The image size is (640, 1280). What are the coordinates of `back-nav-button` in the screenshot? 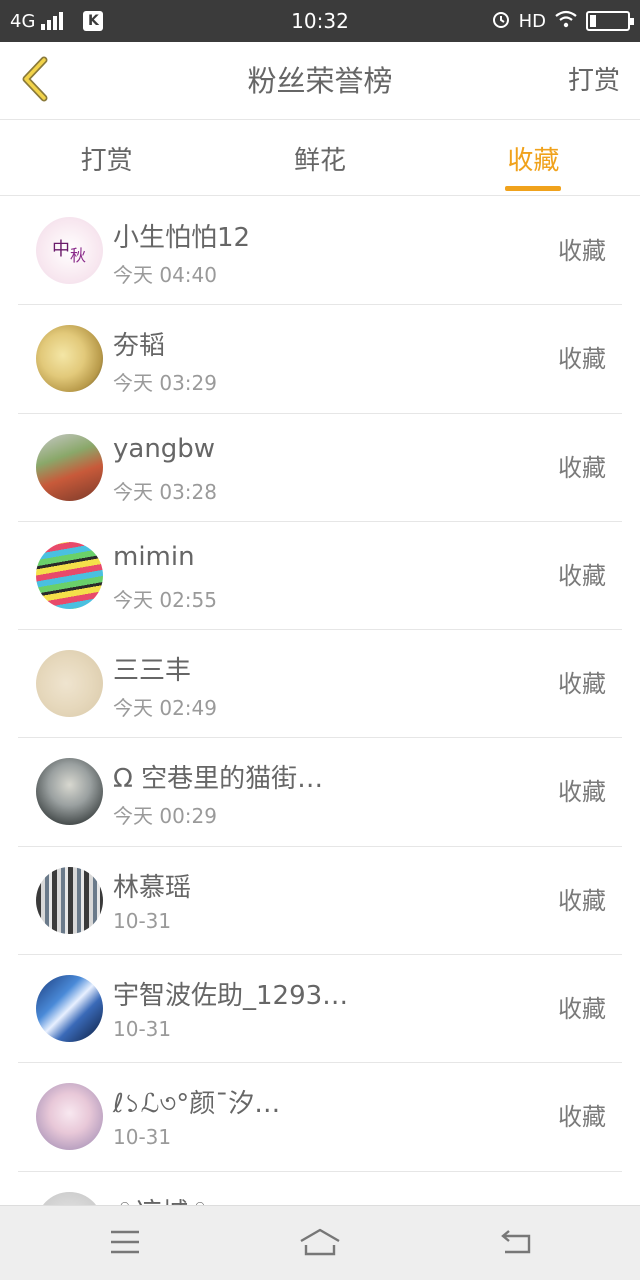 It's located at (516, 1244).